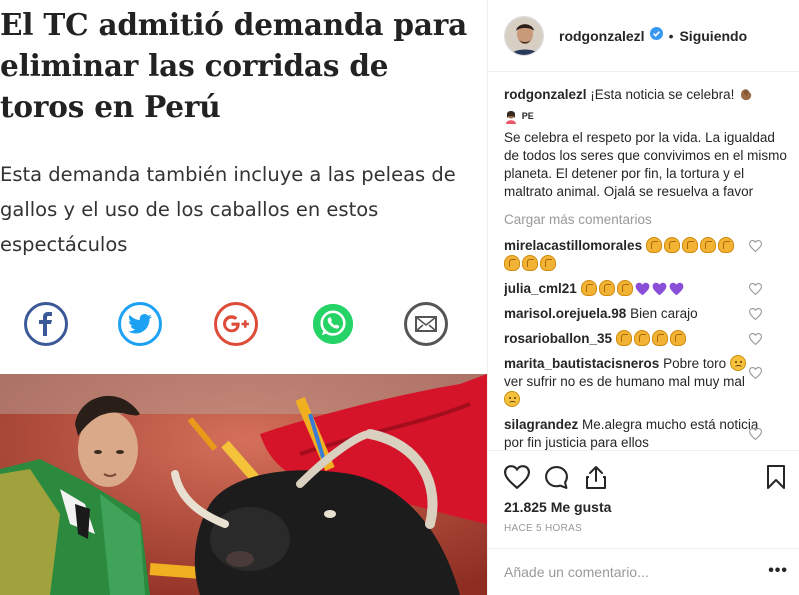  I want to click on whatsapp-icon, so click(333, 324).